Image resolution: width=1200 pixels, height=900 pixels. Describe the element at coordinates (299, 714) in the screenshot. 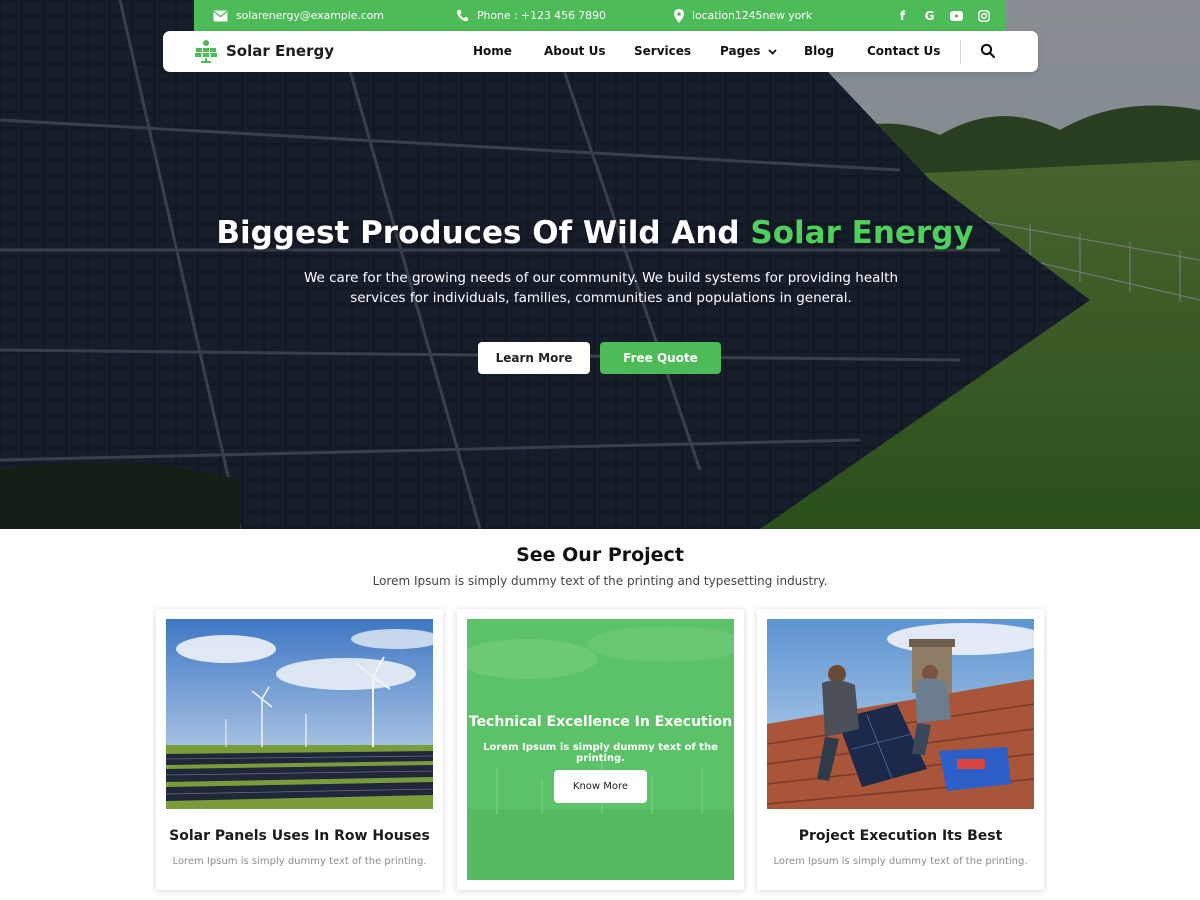

I see `wind-turbines-image` at that location.